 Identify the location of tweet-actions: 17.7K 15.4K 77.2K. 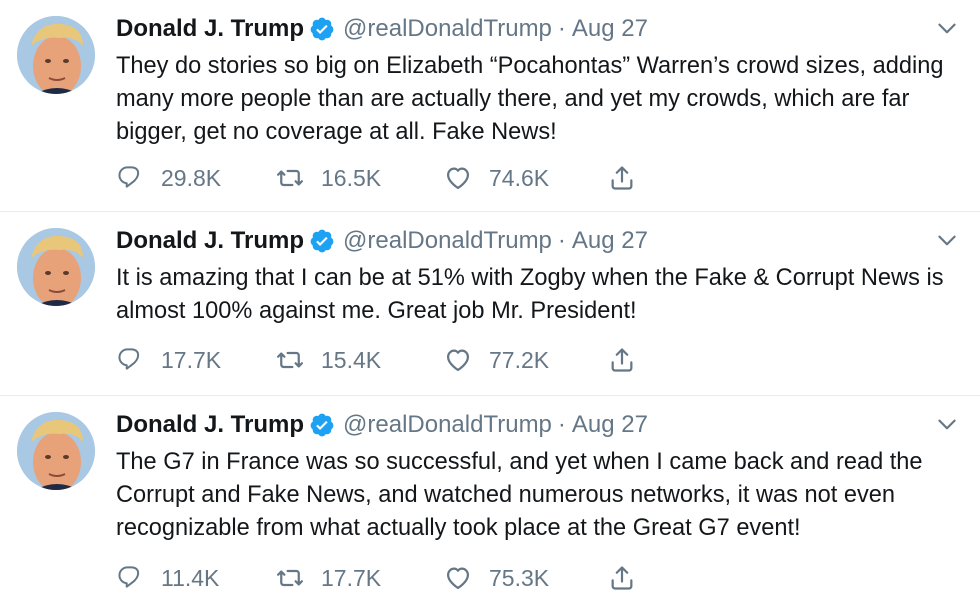
(376, 360).